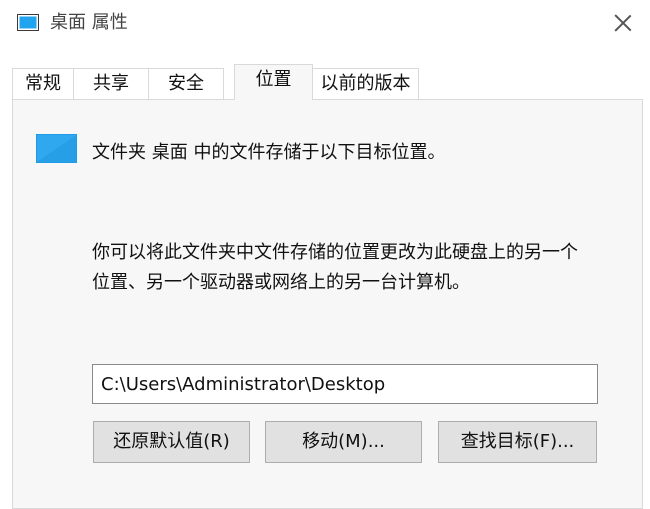 This screenshot has height=509, width=650. What do you see at coordinates (365, 83) in the screenshot?
I see `tab-previous-versions: 以前的版本` at bounding box center [365, 83].